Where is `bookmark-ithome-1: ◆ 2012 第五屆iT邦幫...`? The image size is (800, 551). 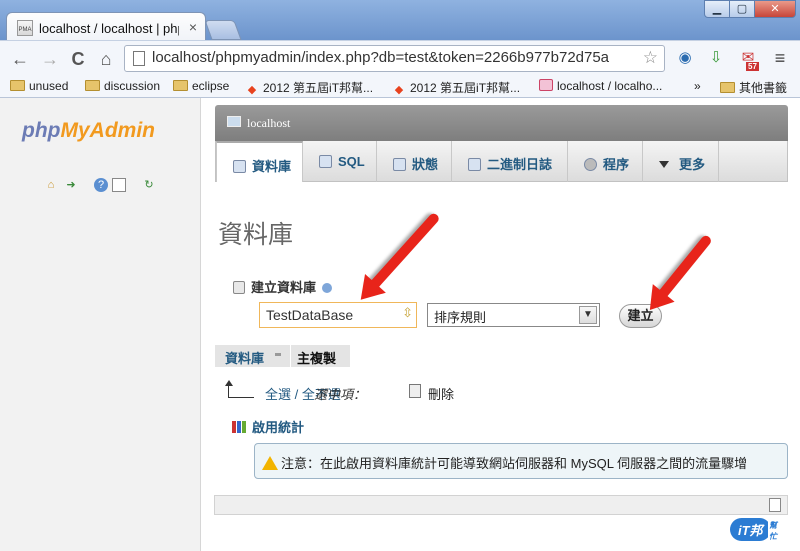
bookmark-ithome-1: ◆ 2012 第五屆iT邦幫... is located at coordinates (309, 87).